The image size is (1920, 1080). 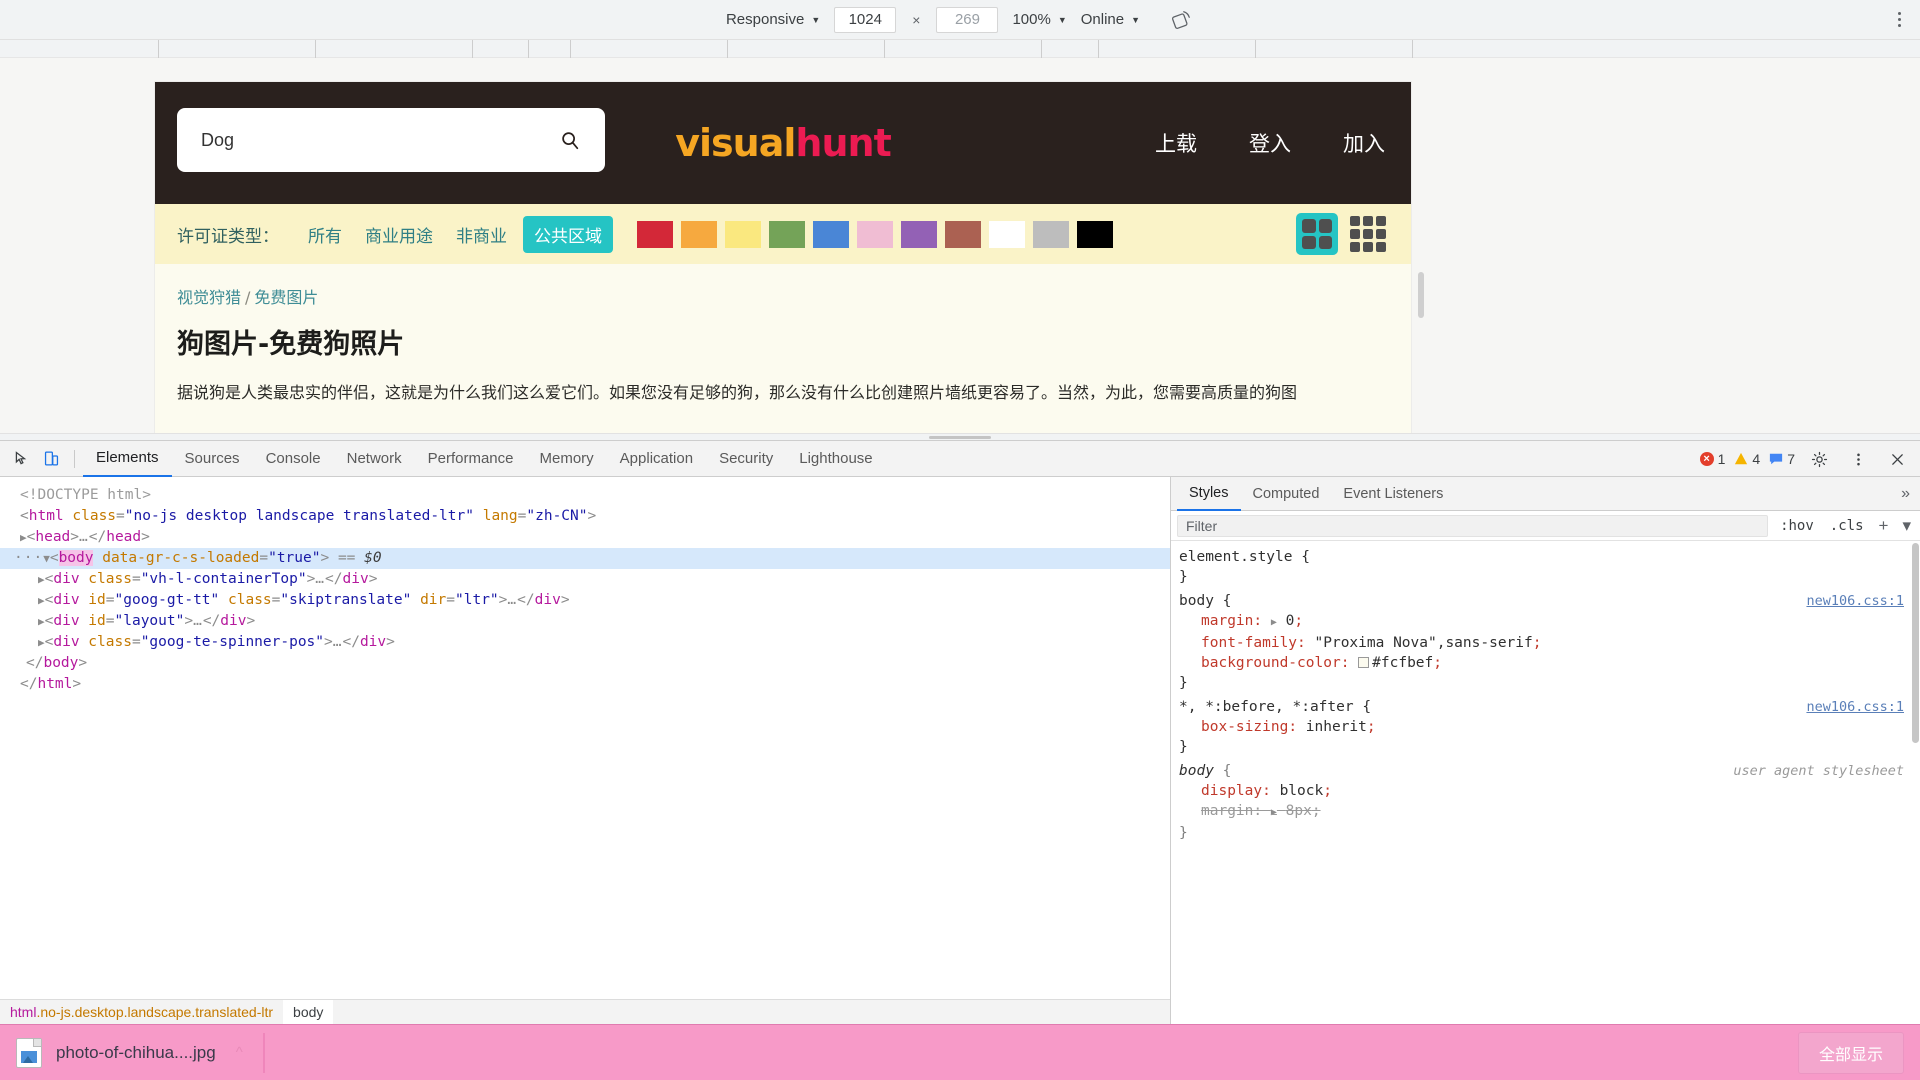 What do you see at coordinates (293, 459) in the screenshot?
I see `tab-console: Console` at bounding box center [293, 459].